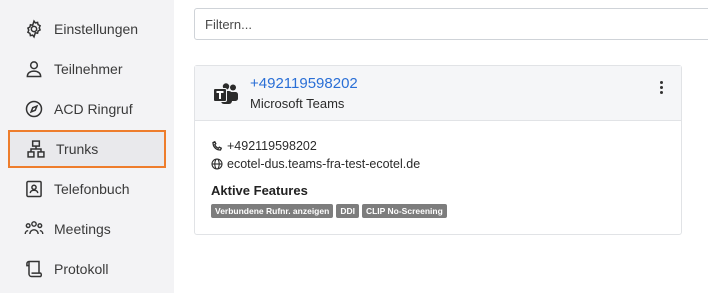 The image size is (708, 293). I want to click on trunk-domain: ecotel-dus.teams-fra-test-ecotel.de, so click(324, 164).